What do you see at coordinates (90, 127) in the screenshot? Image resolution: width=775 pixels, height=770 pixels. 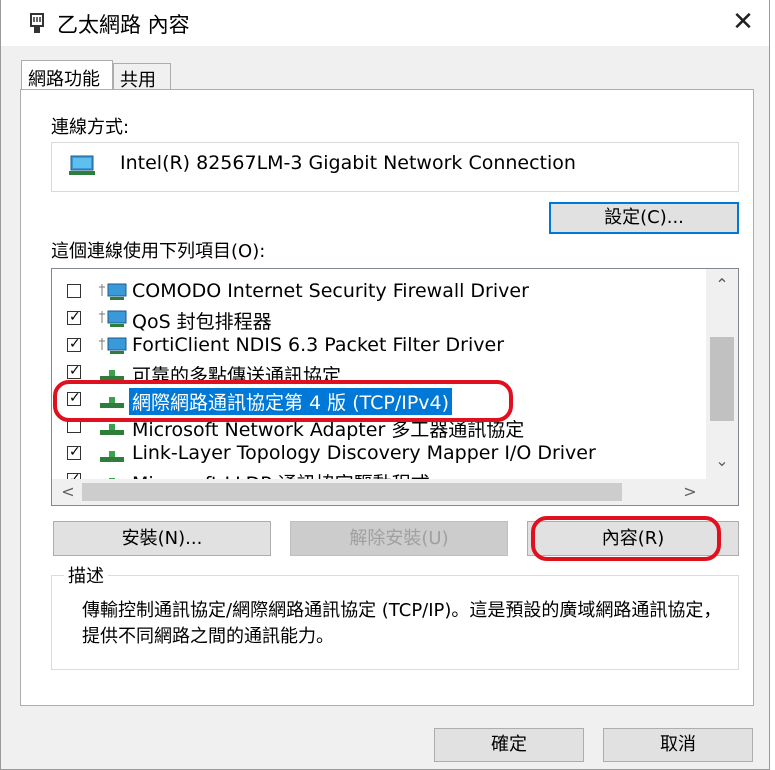 I see `connect-using-label: 連線方式:` at bounding box center [90, 127].